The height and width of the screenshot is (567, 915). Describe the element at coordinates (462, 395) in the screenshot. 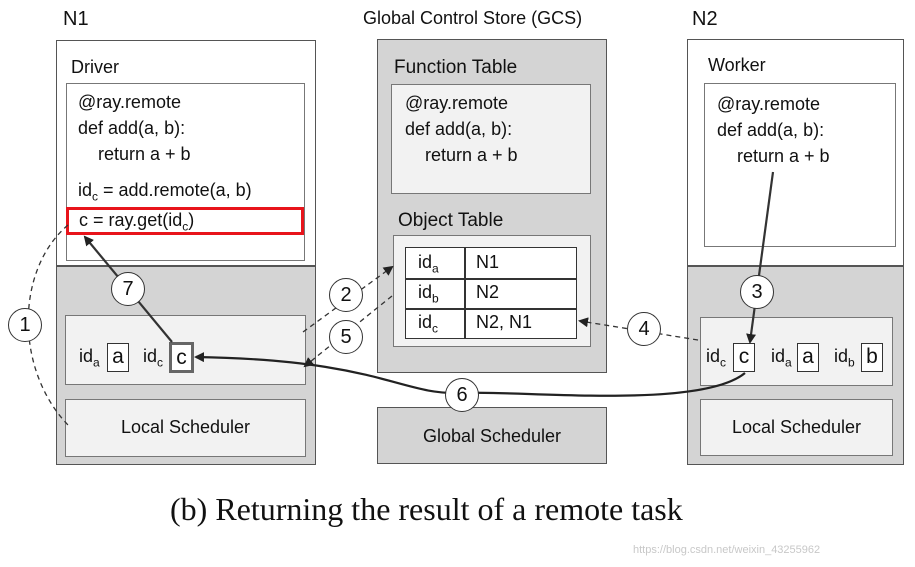

I see `step-6-circle: 6` at that location.